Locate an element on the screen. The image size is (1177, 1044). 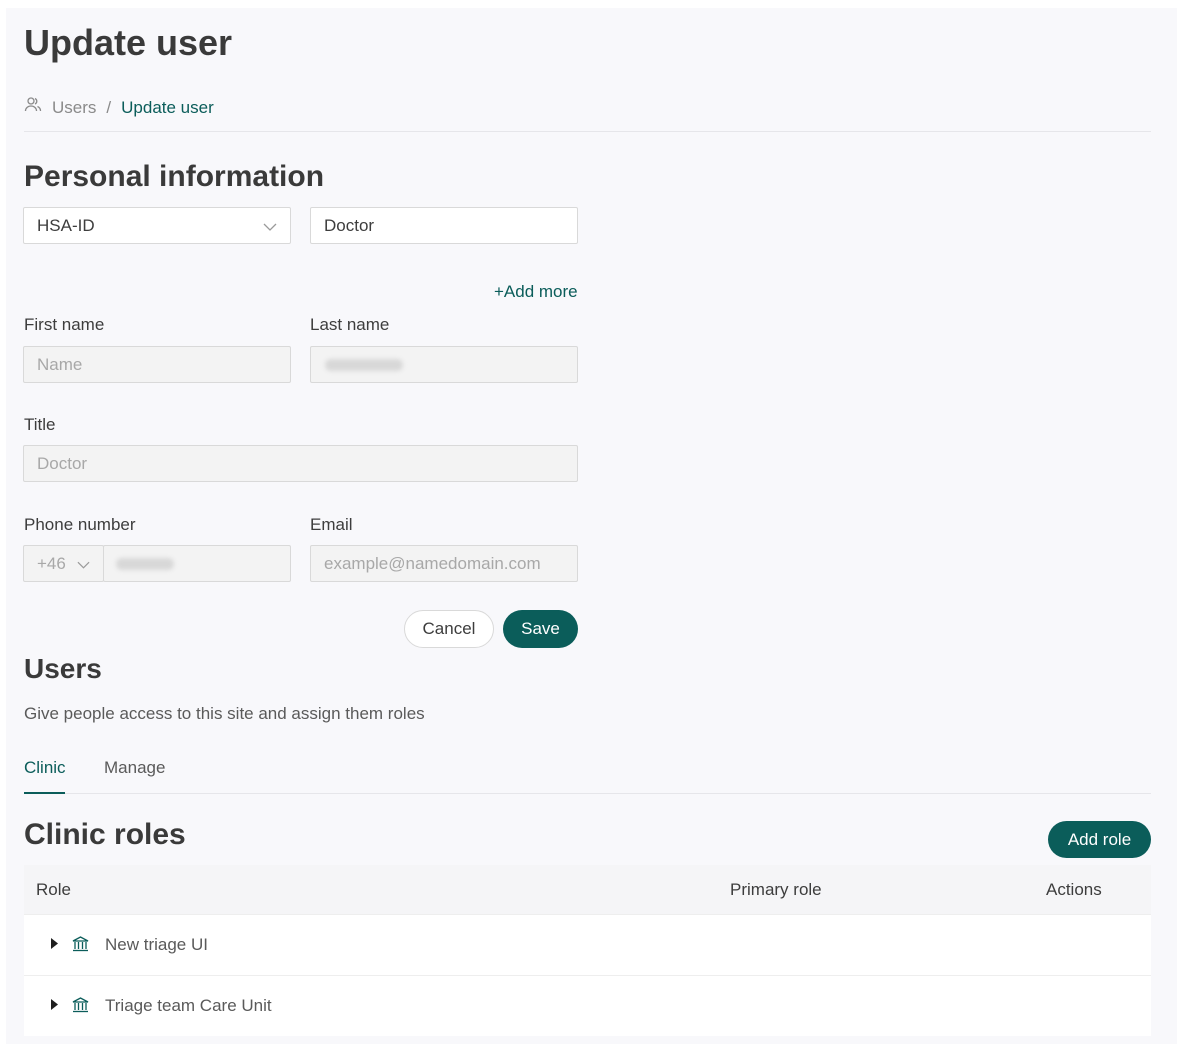
role-name: New triage UI is located at coordinates (156, 944).